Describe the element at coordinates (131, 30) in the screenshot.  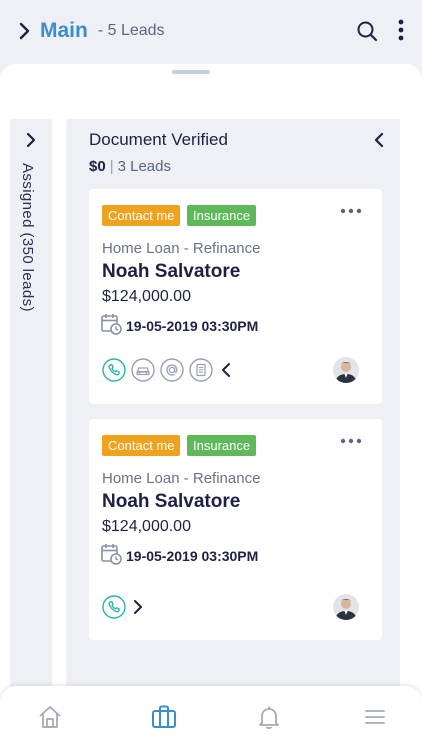
I see `lead-count: - 5 Leads` at that location.